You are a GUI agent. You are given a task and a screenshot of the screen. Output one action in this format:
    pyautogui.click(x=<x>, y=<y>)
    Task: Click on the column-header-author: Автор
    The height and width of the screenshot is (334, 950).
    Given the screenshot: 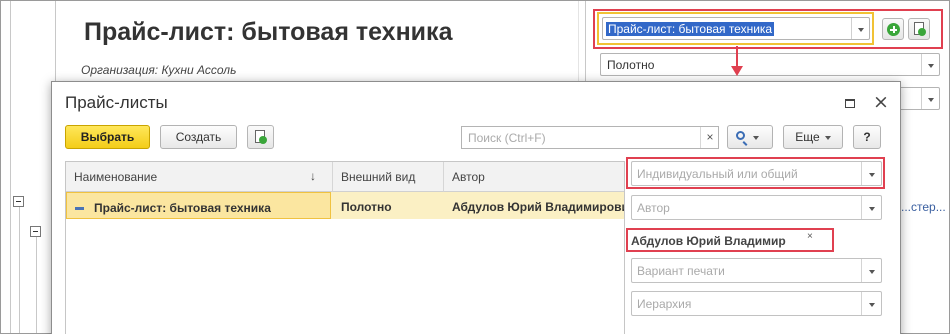 What is the action you would take?
    pyautogui.click(x=534, y=177)
    